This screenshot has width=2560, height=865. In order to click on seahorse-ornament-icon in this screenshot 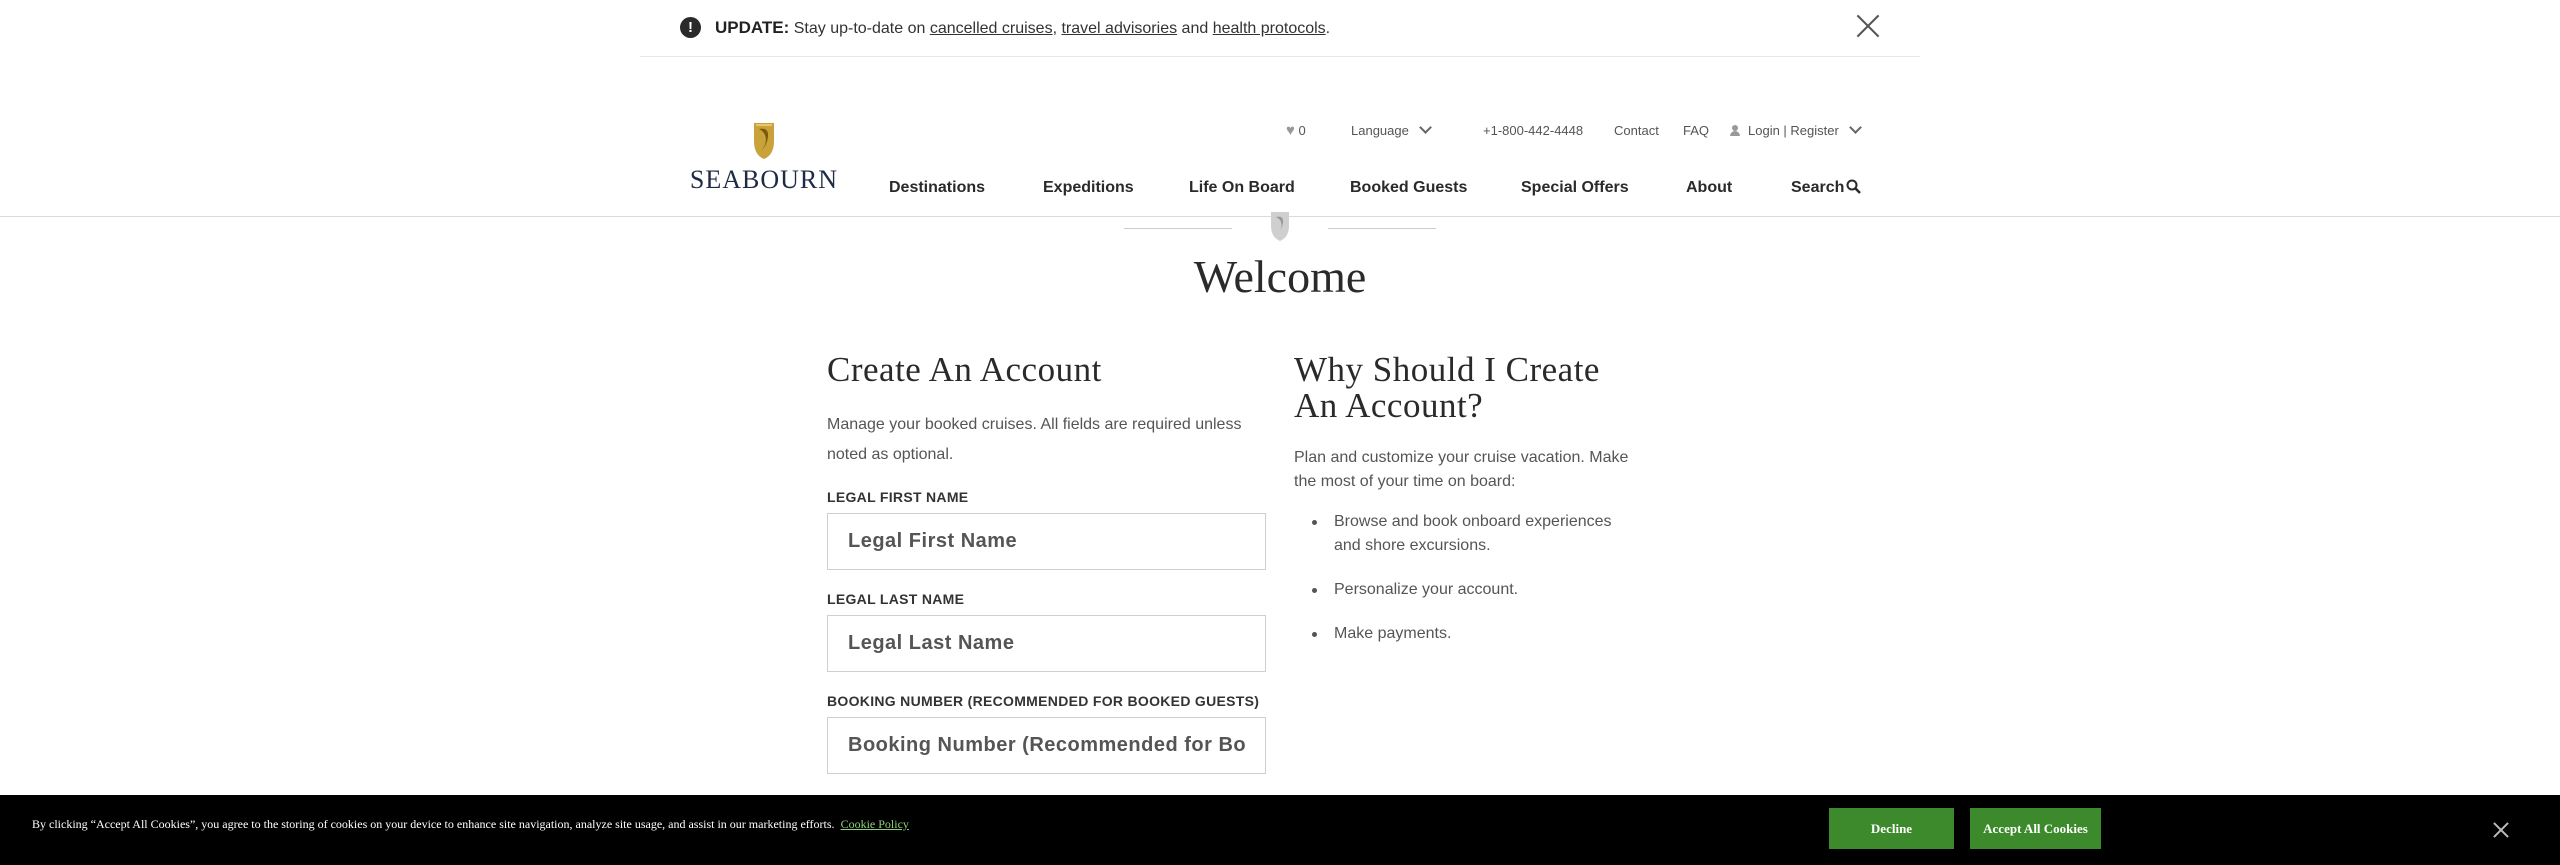, I will do `click(1280, 226)`.